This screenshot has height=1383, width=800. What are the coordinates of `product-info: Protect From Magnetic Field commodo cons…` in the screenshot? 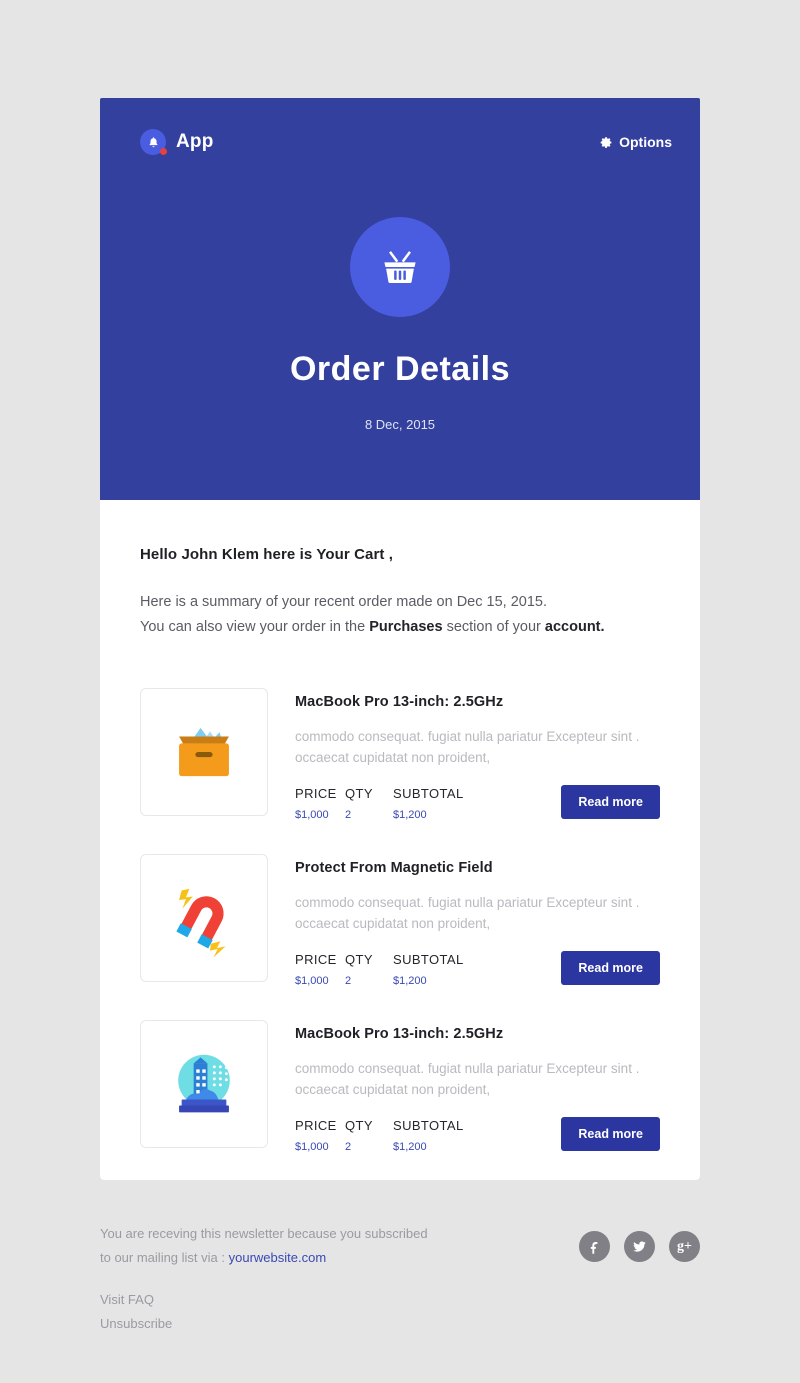 It's located at (464, 920).